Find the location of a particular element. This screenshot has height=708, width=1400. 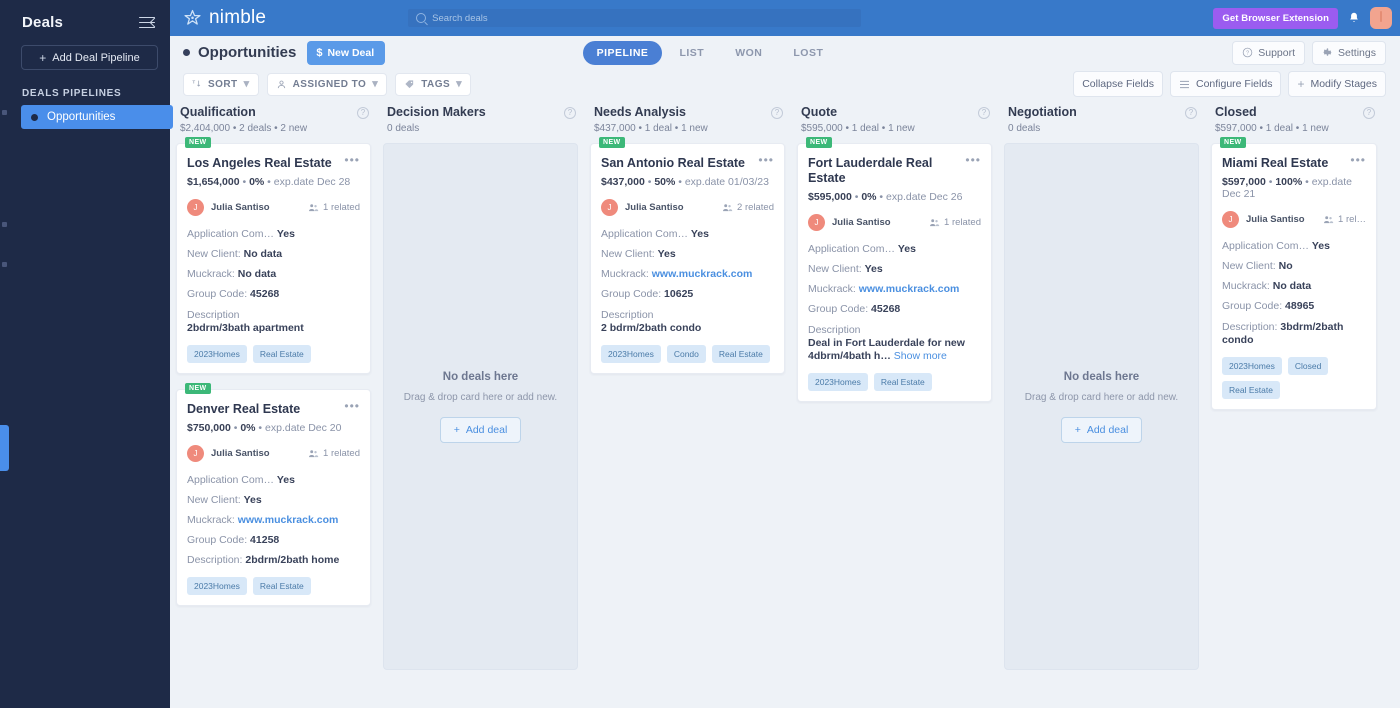

assigned-to-label: ASSIGNED TO is located at coordinates (329, 84).